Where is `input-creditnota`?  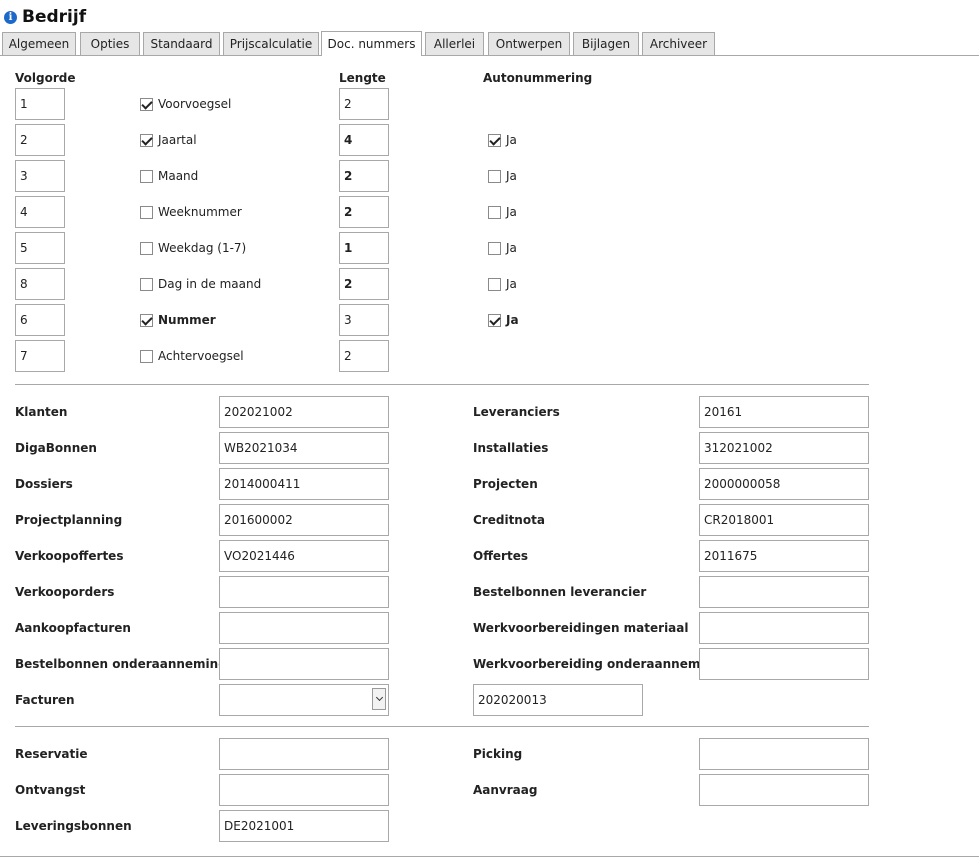
input-creditnota is located at coordinates (784, 520).